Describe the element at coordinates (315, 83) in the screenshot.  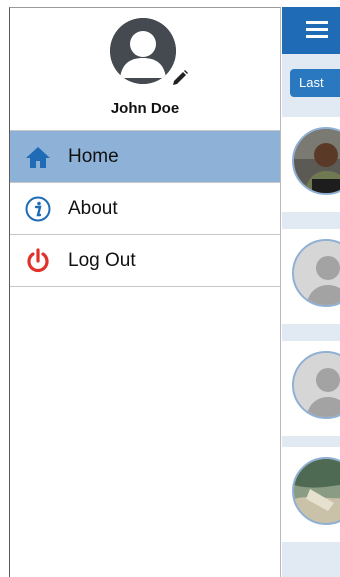
I see `last-filter-button: Last` at that location.